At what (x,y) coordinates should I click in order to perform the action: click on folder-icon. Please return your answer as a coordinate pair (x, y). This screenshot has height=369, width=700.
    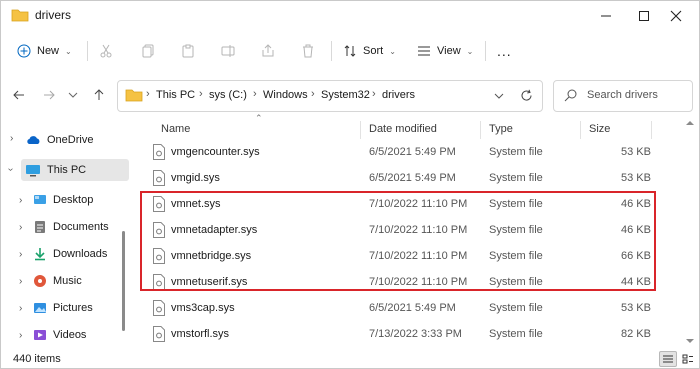
    Looking at the image, I should click on (20, 15).